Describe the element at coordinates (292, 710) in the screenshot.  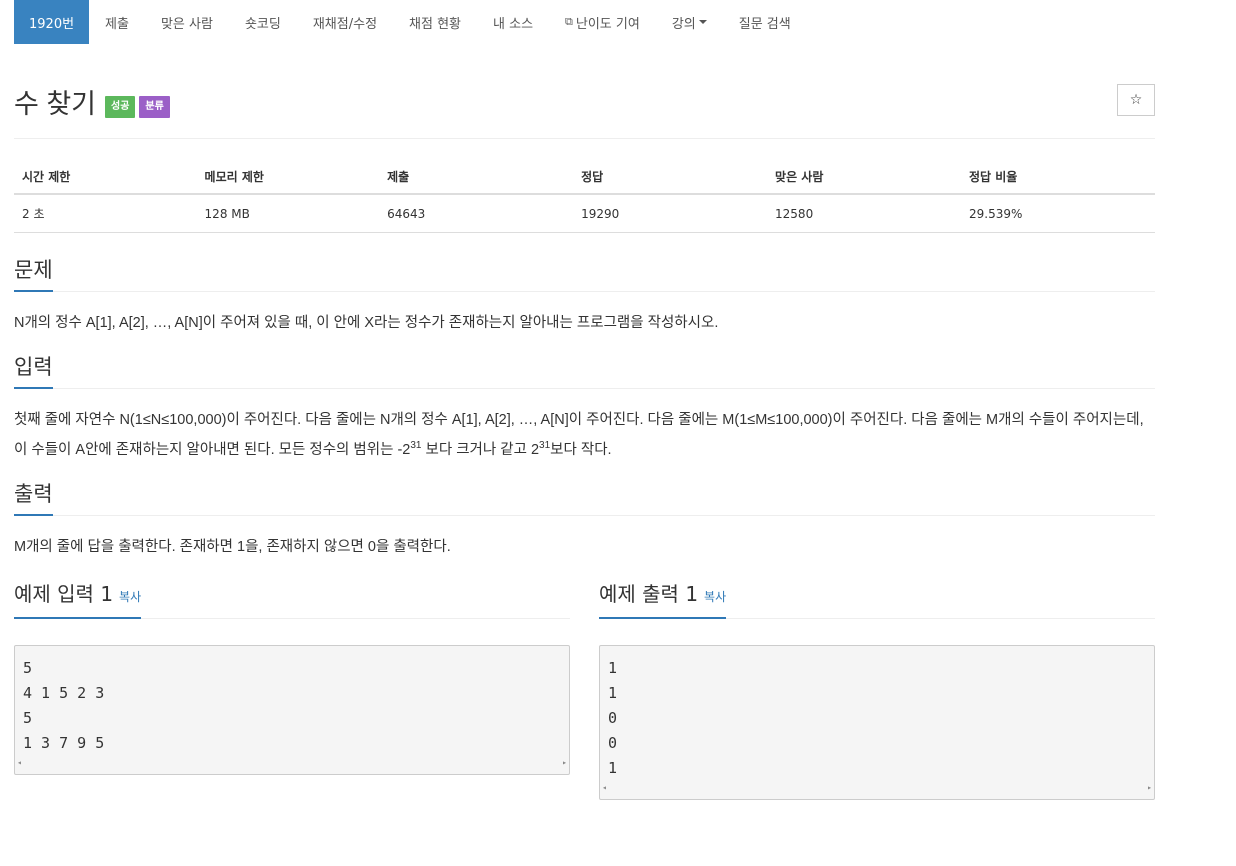
I see `sample-input-code: 5 4 1 5 2 3 5 1 3 7 9 5 ◂ ▸` at that location.